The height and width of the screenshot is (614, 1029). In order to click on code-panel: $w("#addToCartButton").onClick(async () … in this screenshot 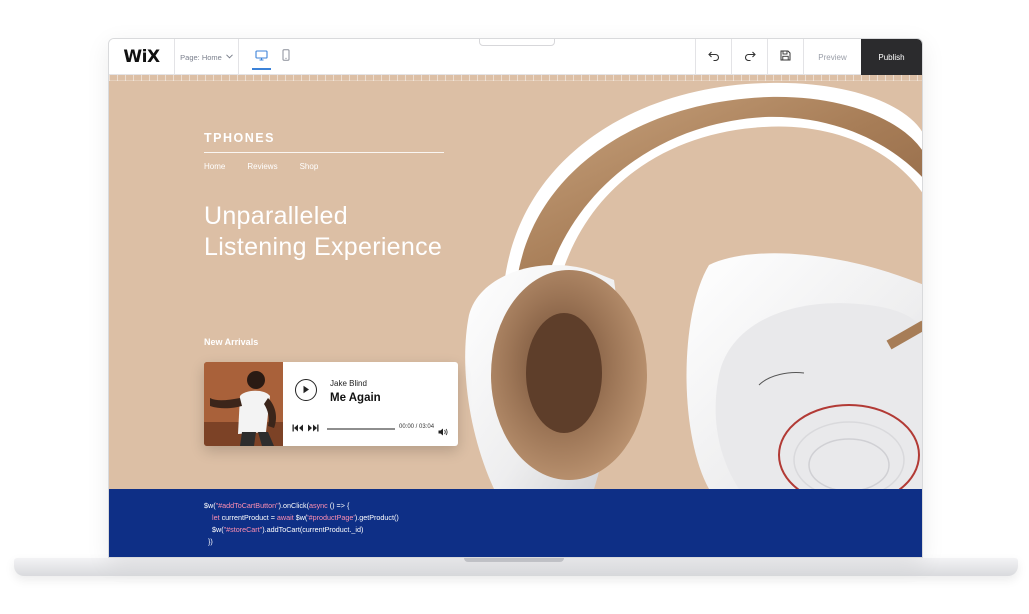, I will do `click(515, 523)`.